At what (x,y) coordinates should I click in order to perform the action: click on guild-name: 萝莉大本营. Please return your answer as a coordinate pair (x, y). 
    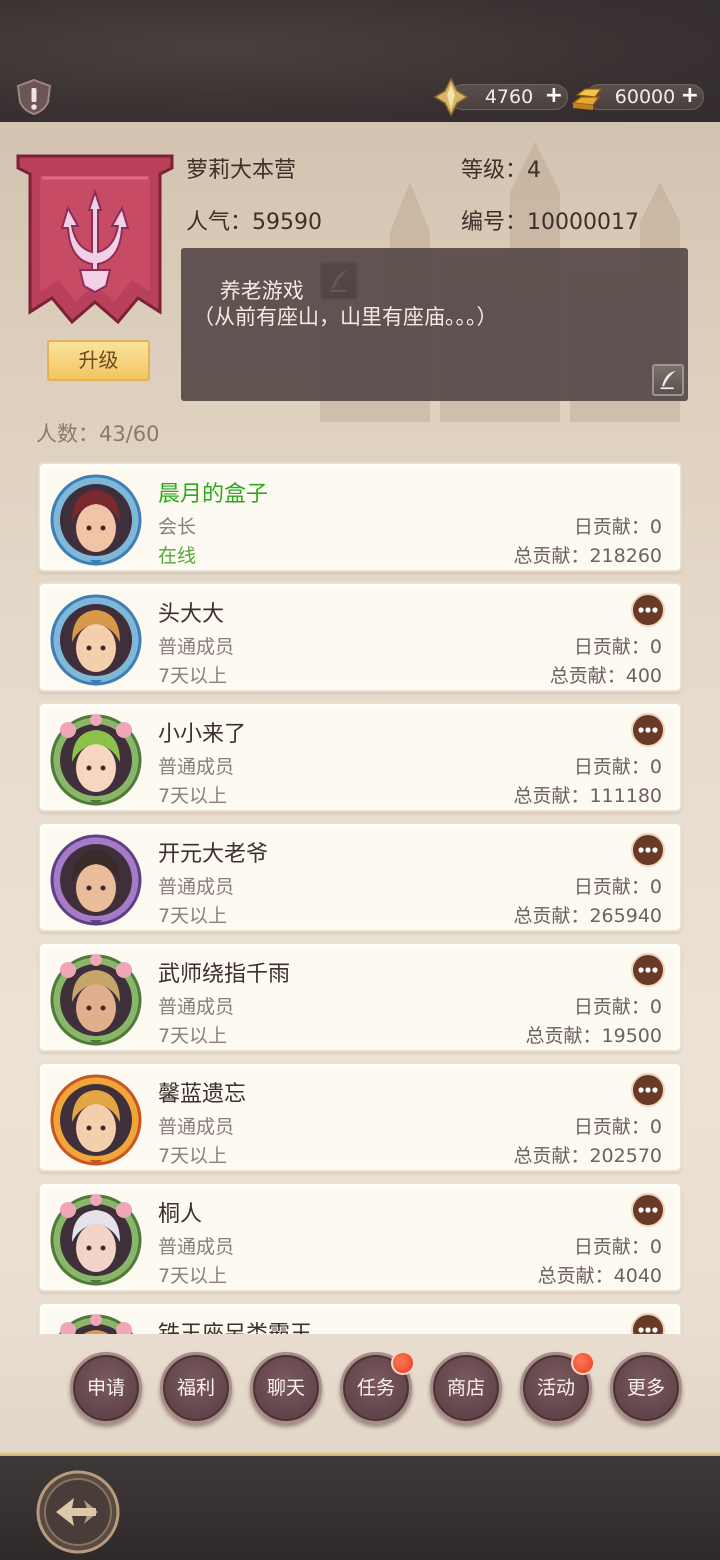
    Looking at the image, I should click on (241, 170).